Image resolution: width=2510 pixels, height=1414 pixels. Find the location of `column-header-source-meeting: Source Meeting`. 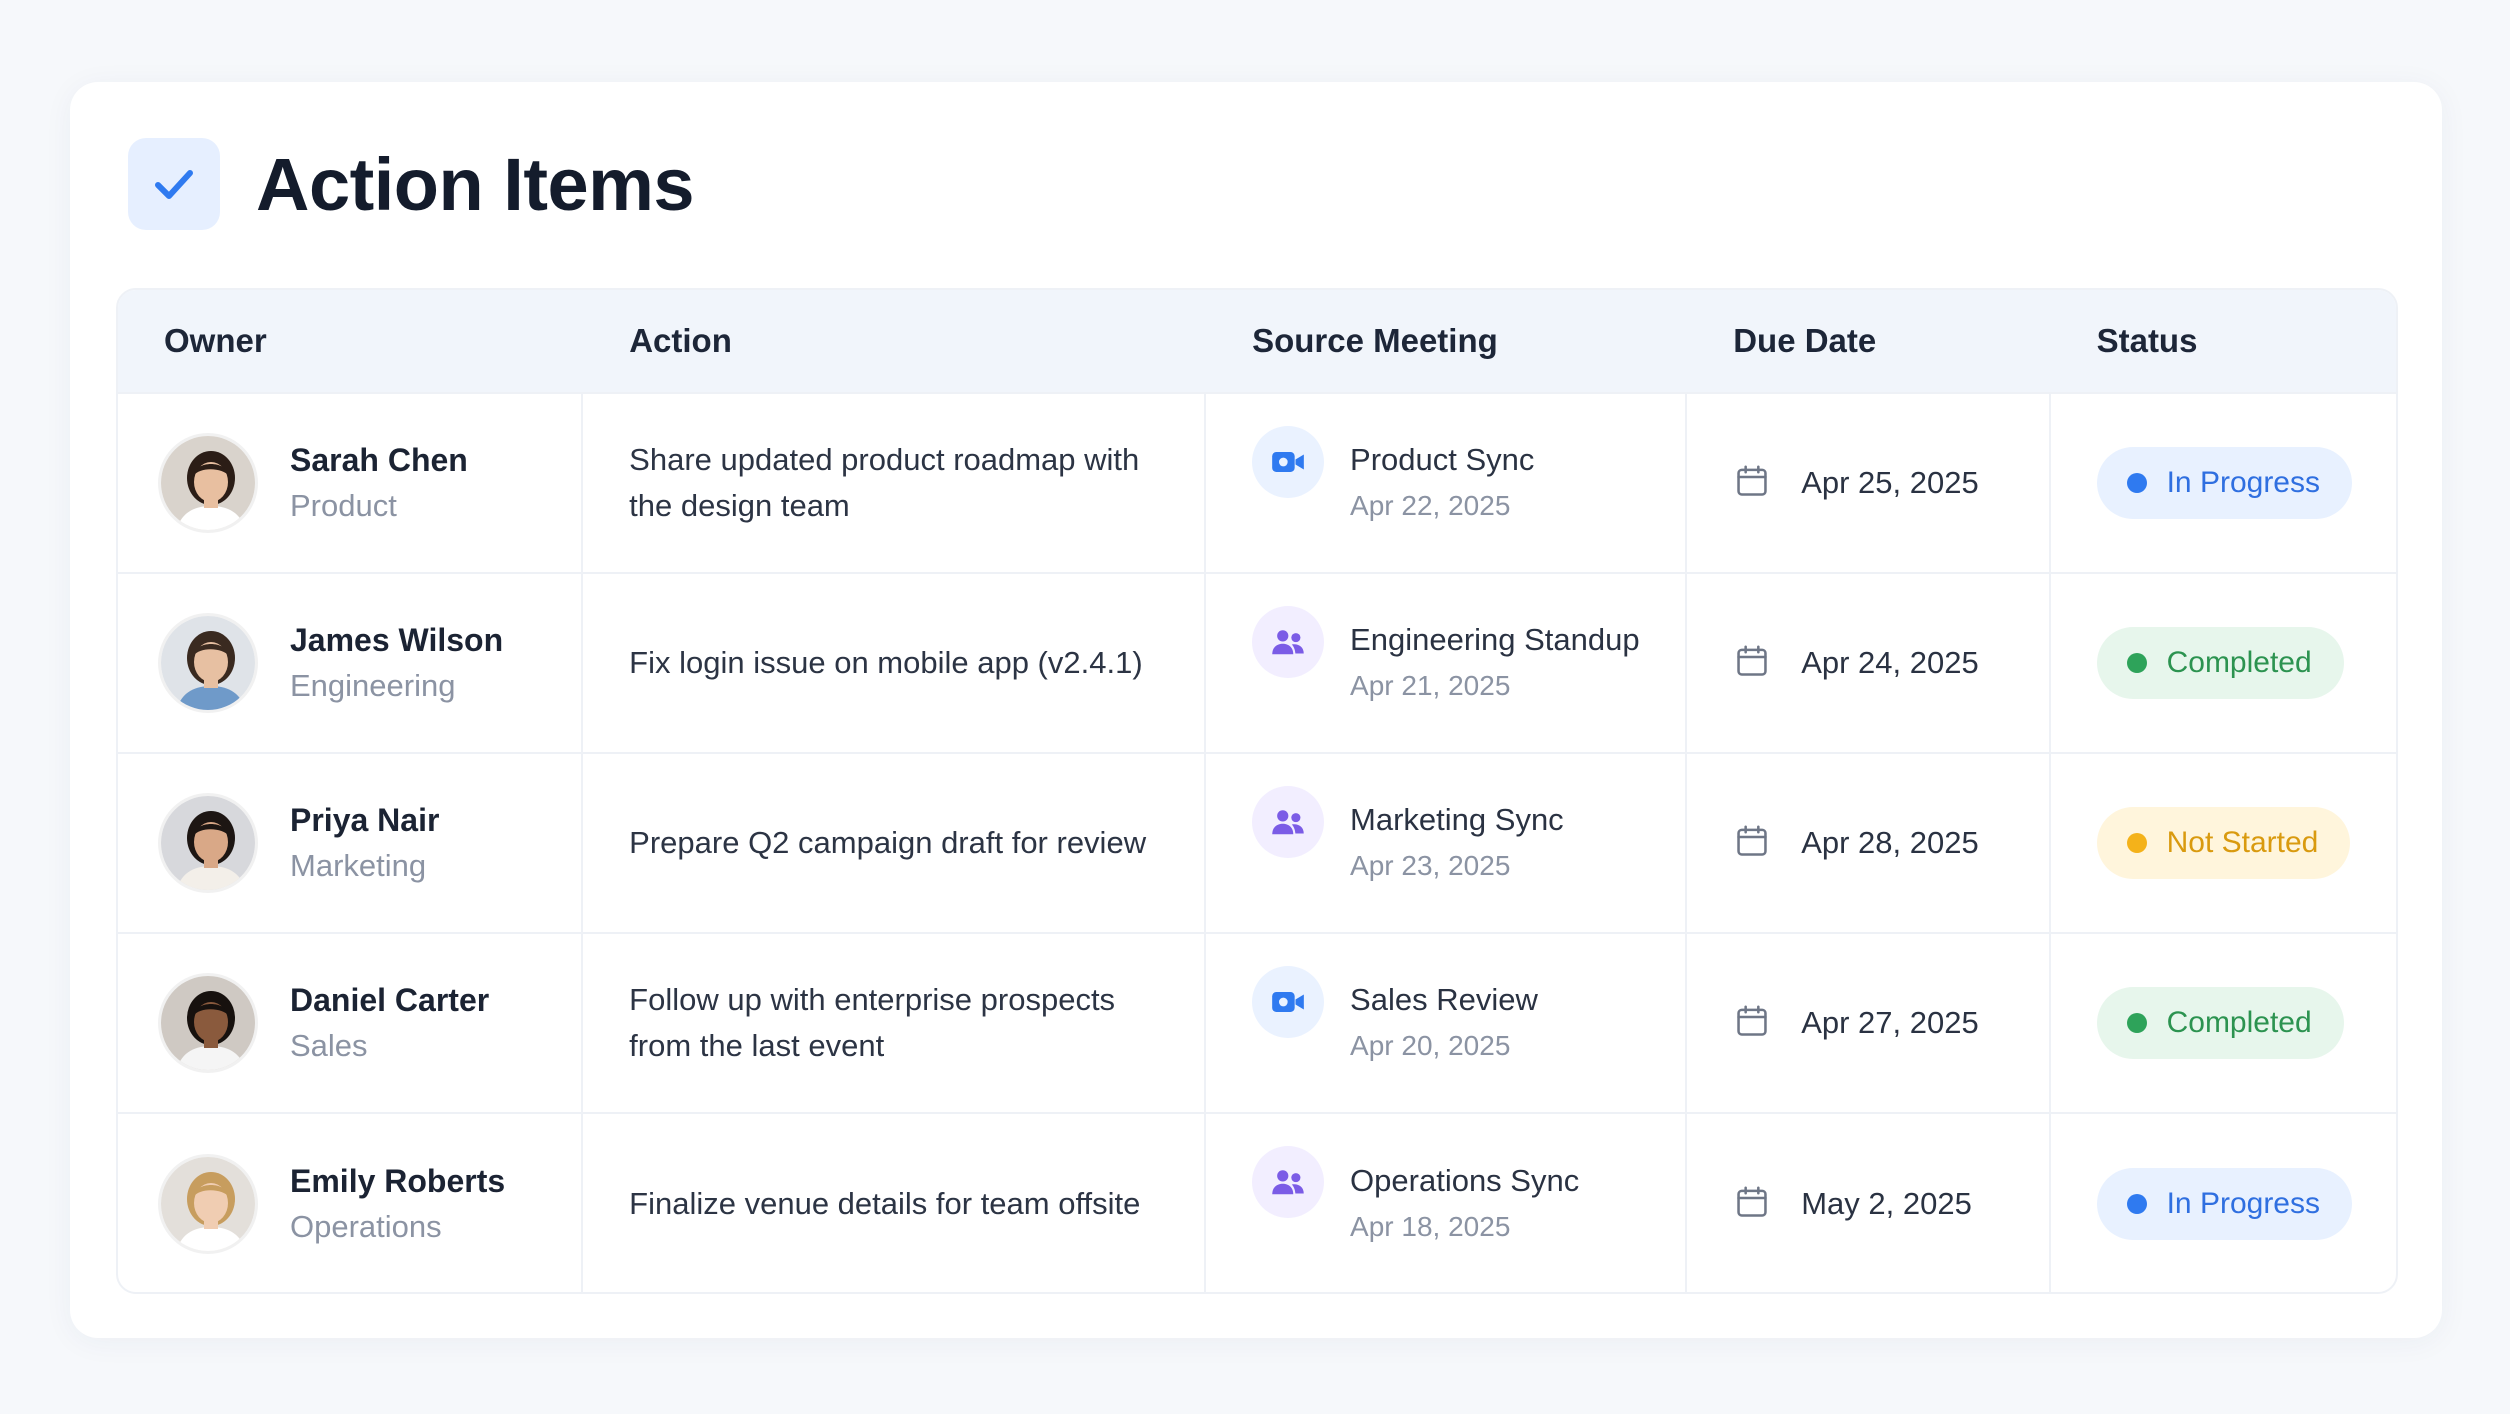

column-header-source-meeting: Source Meeting is located at coordinates (1446, 341).